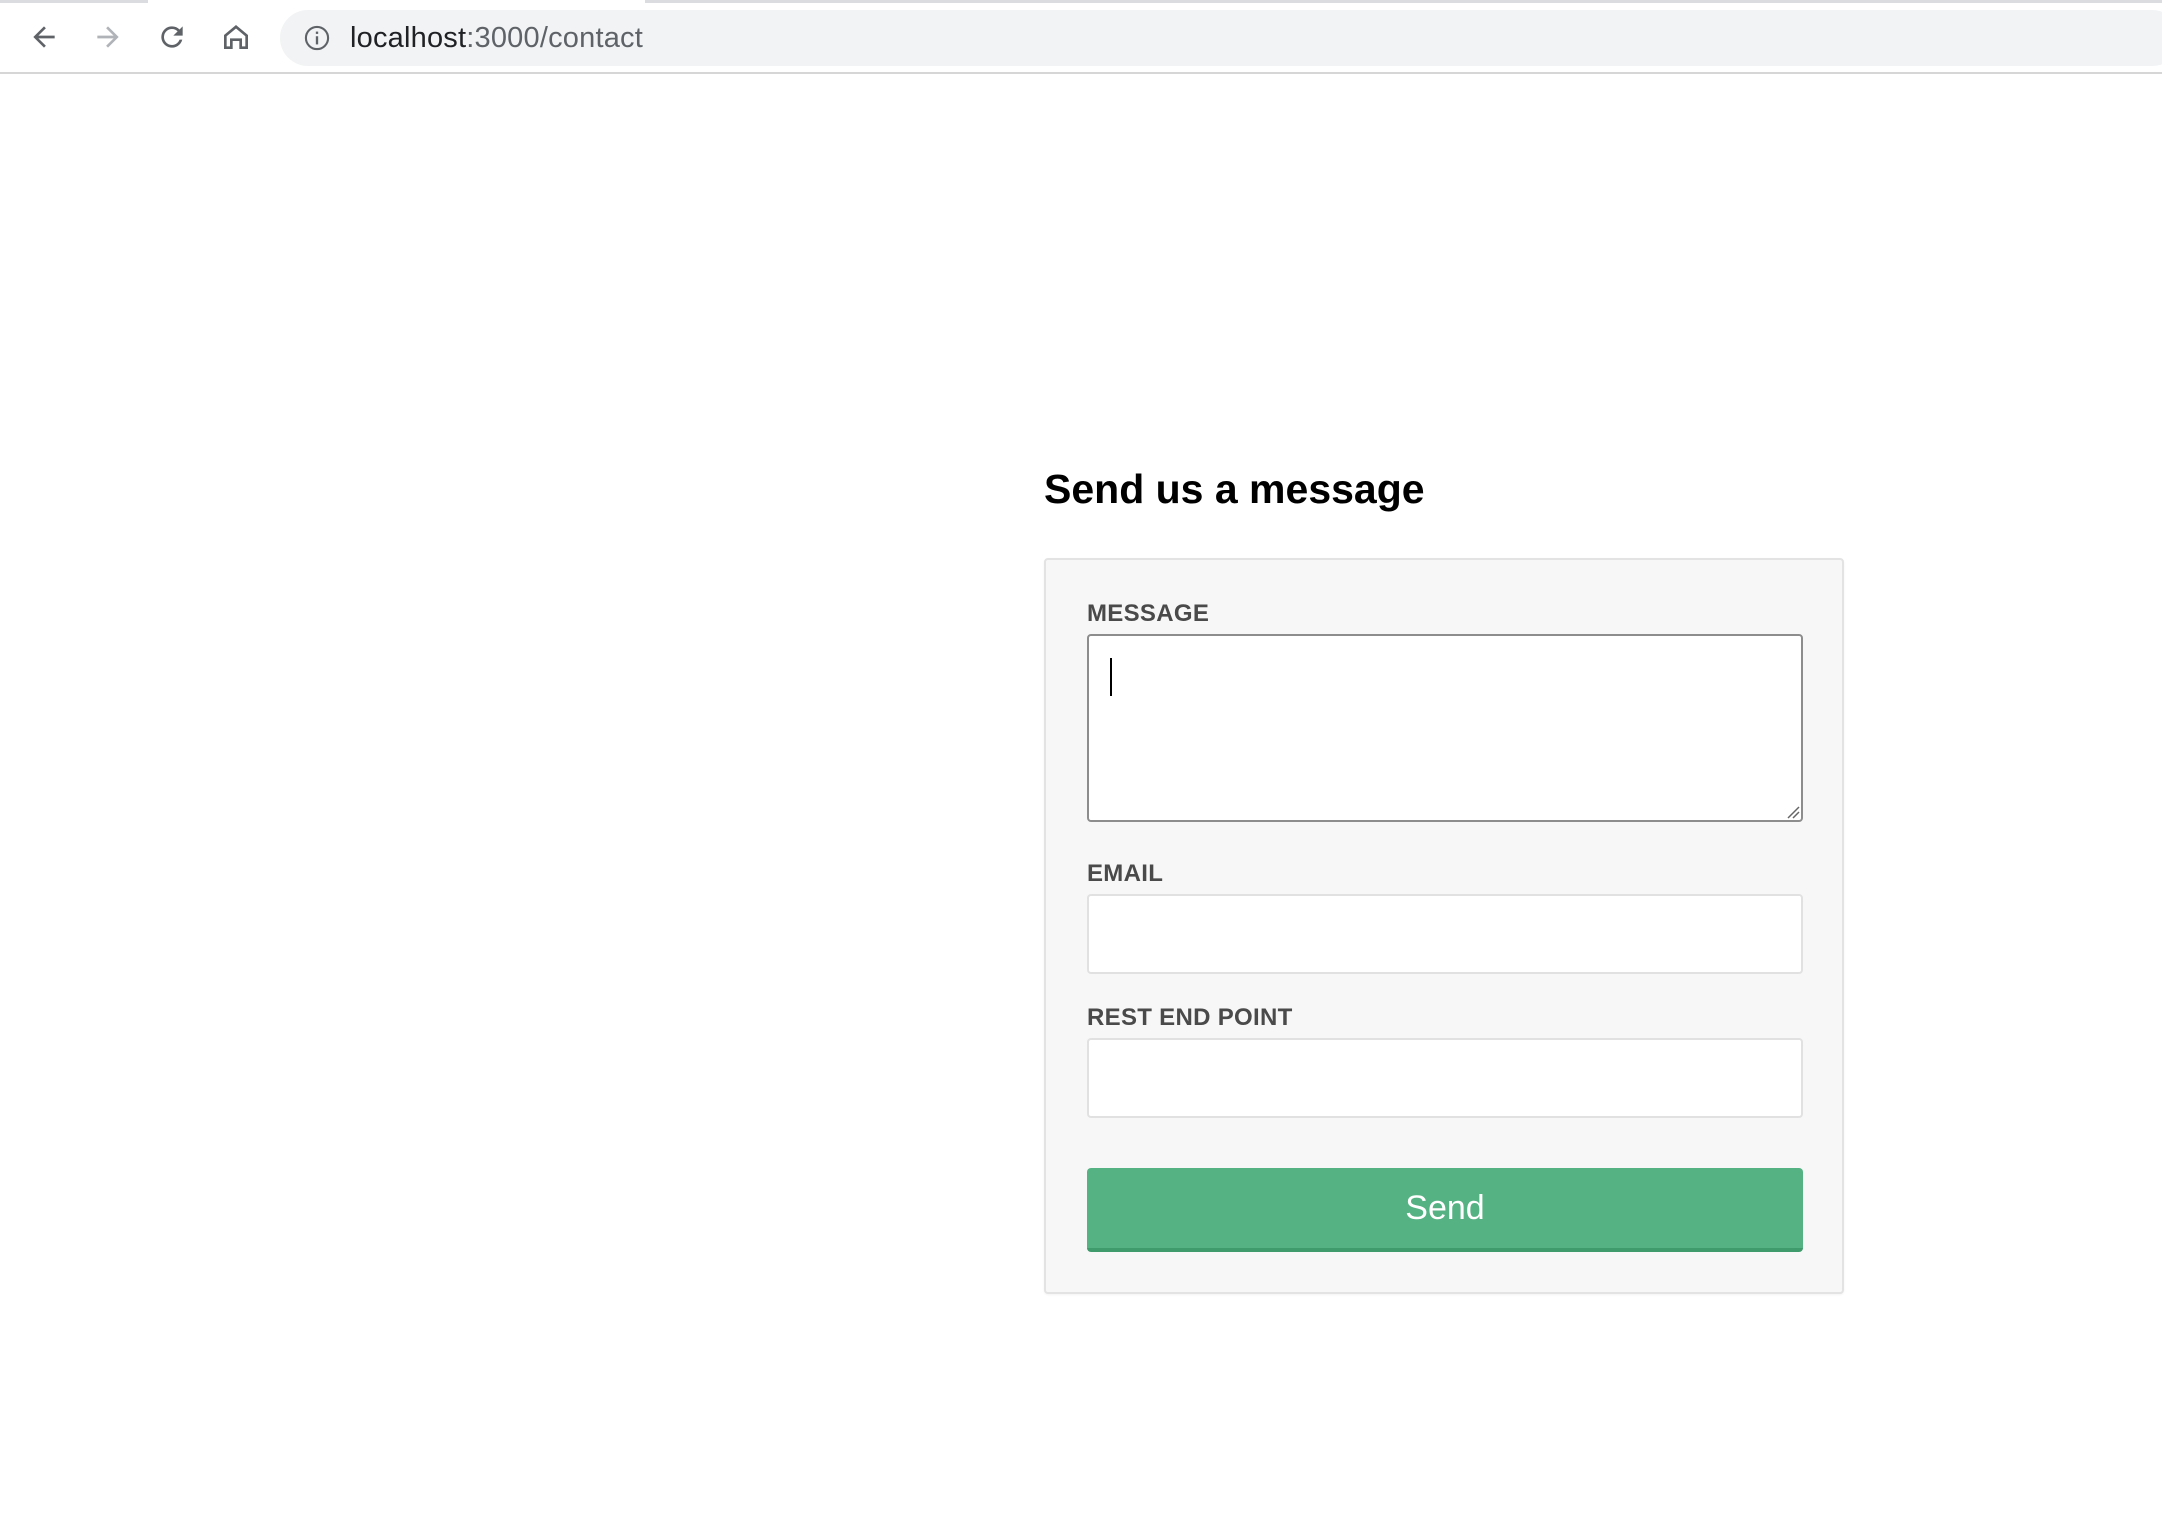  I want to click on forward-button, so click(108, 37).